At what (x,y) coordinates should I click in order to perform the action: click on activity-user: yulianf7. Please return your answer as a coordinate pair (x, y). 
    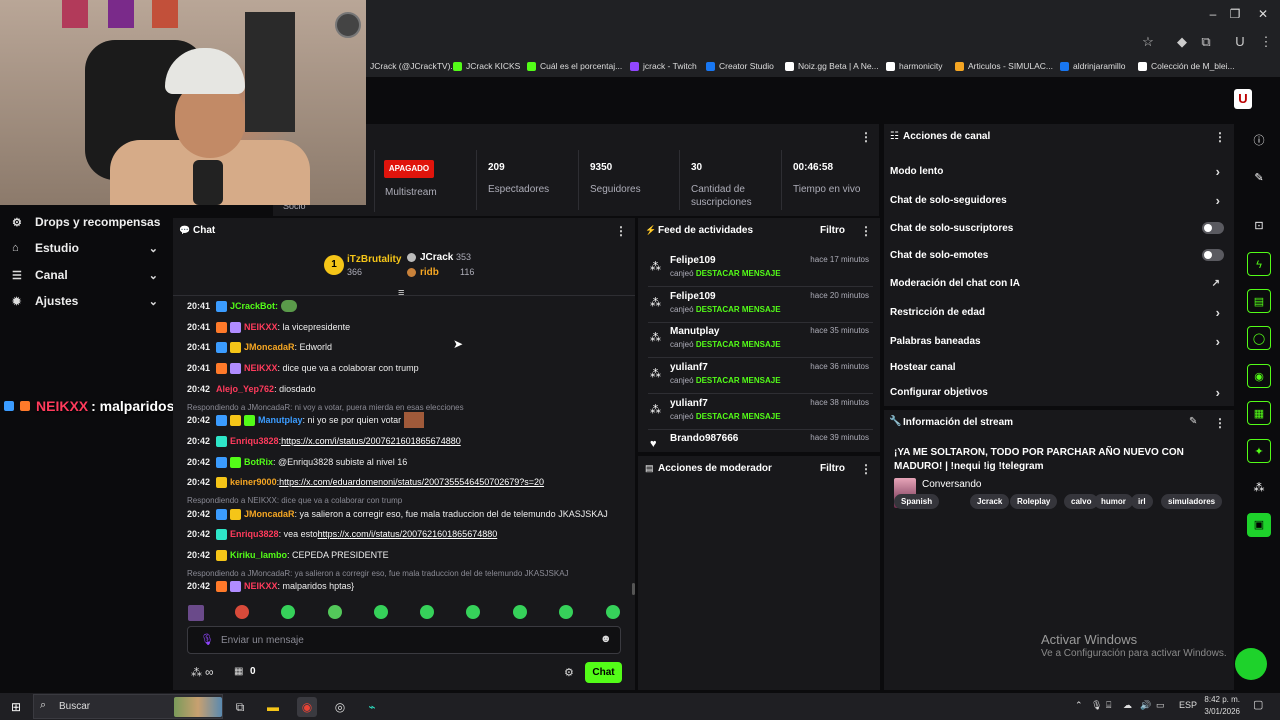
    Looking at the image, I should click on (689, 367).